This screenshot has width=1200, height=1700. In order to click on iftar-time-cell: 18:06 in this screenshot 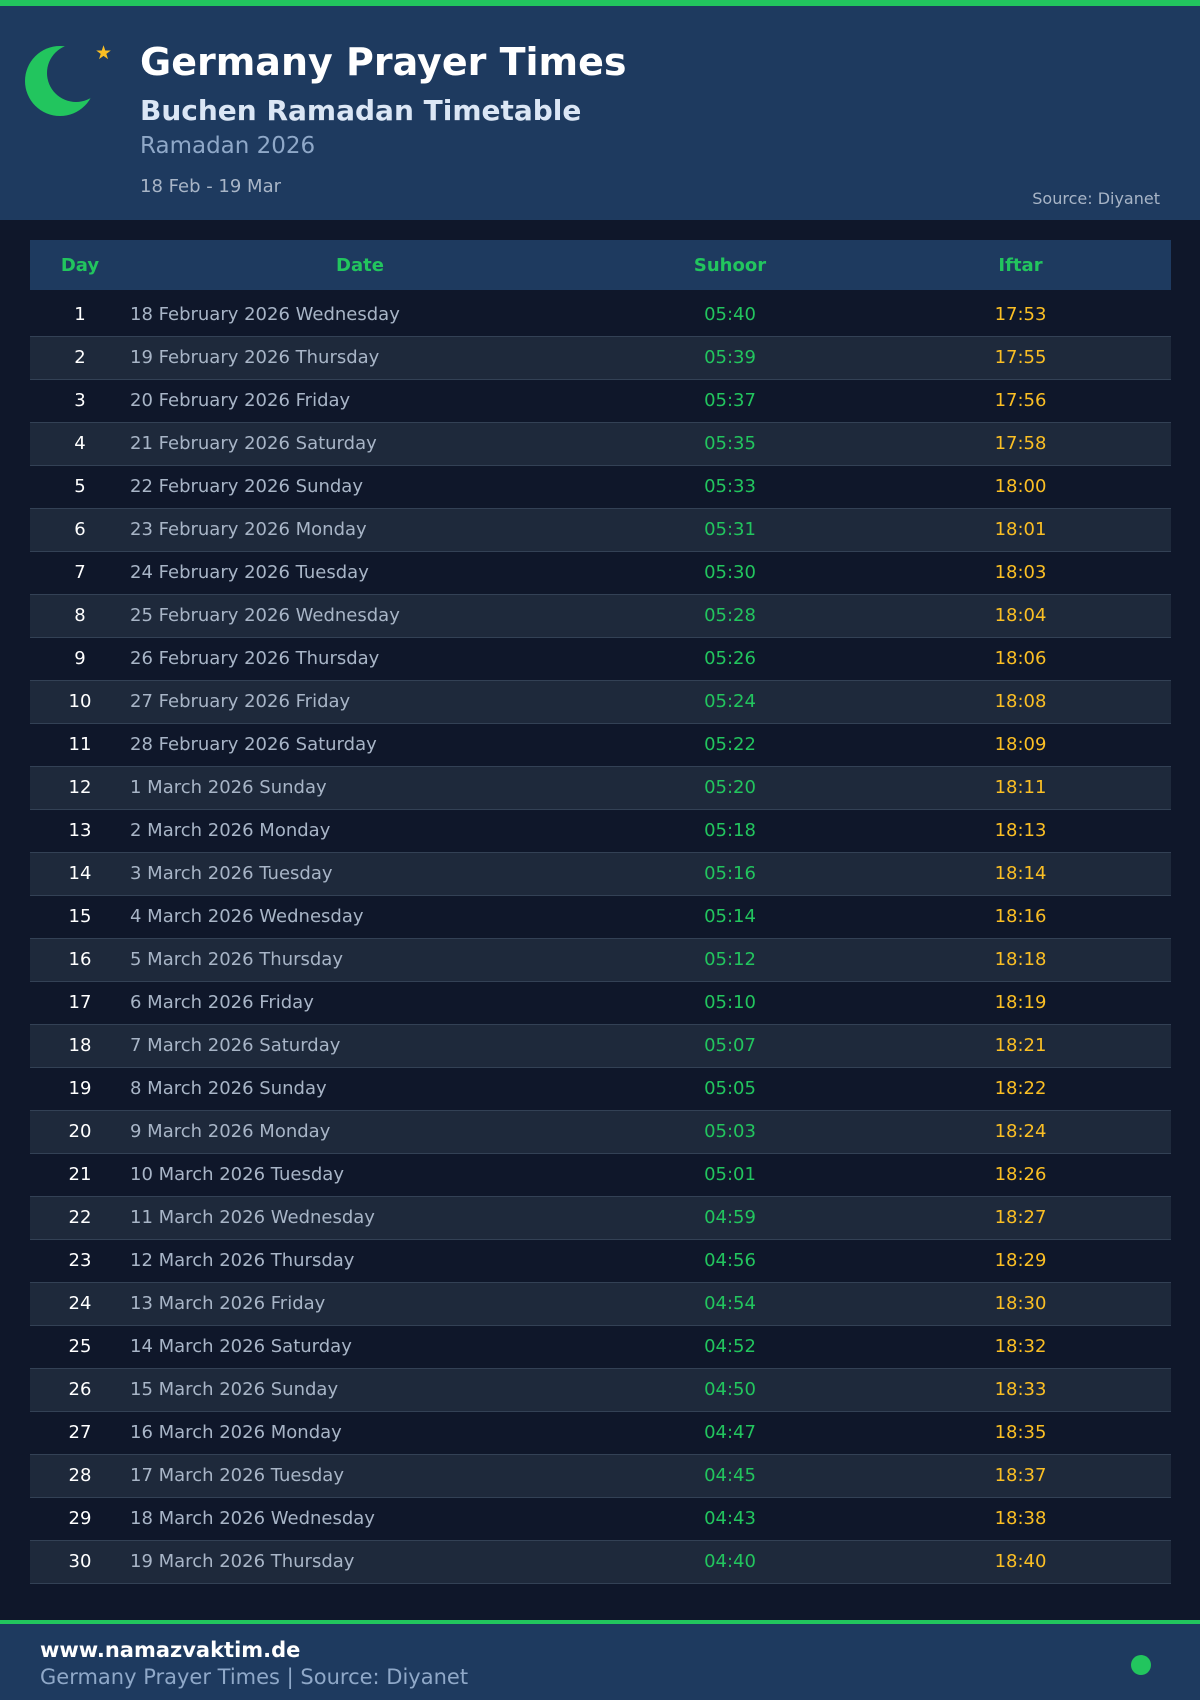, I will do `click(1020, 659)`.